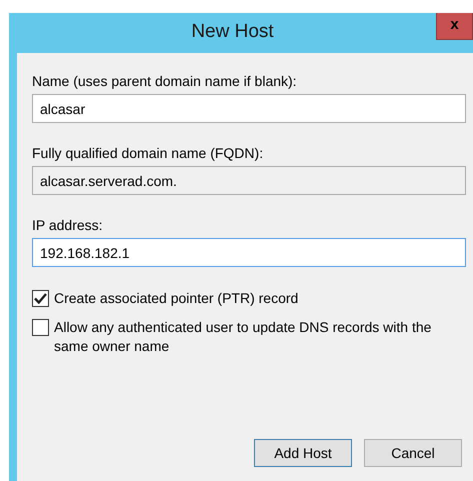 This screenshot has height=481, width=473. I want to click on checkbox-label: Allow any authenticated user to update DNS records with the same owner name, so click(243, 337).